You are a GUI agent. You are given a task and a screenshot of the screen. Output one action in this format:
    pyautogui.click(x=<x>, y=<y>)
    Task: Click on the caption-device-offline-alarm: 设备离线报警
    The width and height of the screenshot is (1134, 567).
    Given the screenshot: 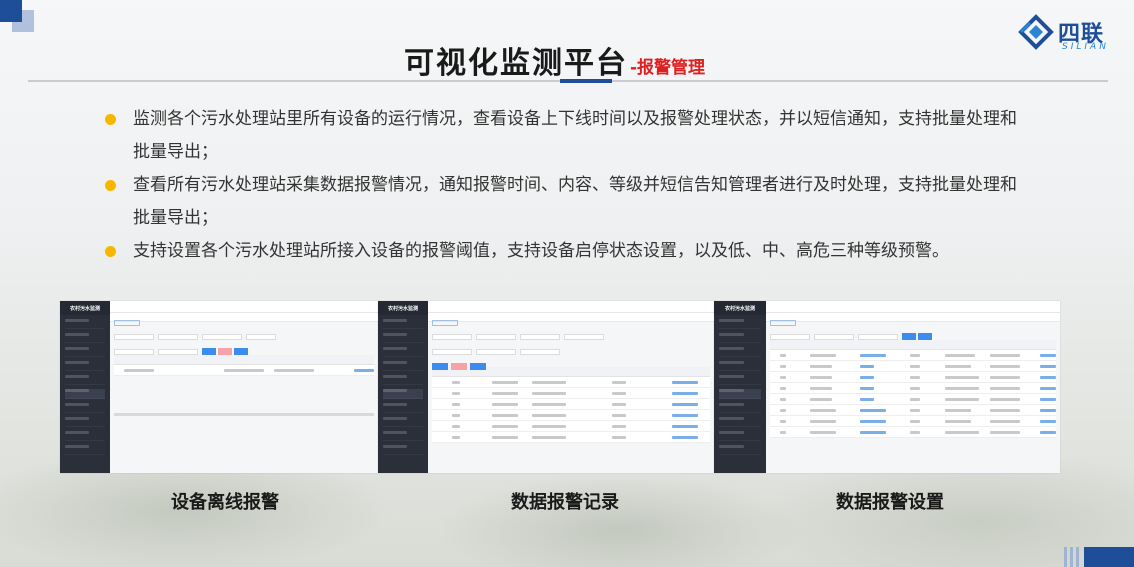 What is the action you would take?
    pyautogui.click(x=225, y=502)
    